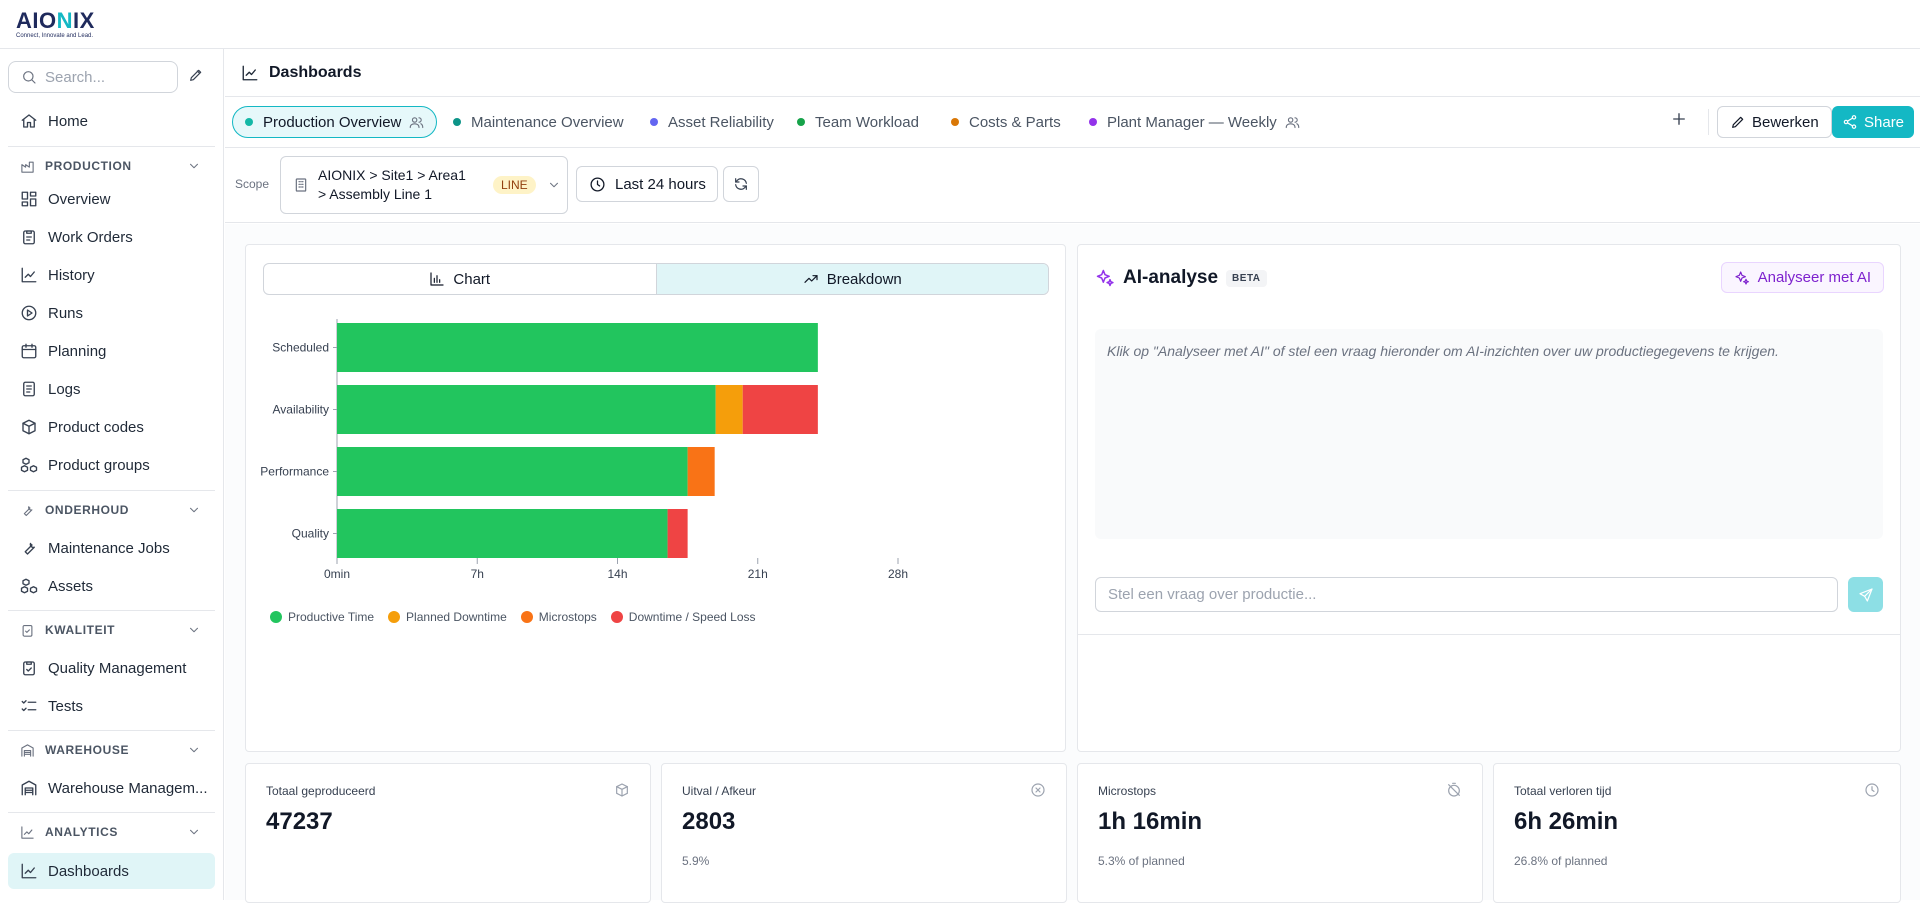  What do you see at coordinates (66, 706) in the screenshot?
I see `sidebar-item-label: Tests` at bounding box center [66, 706].